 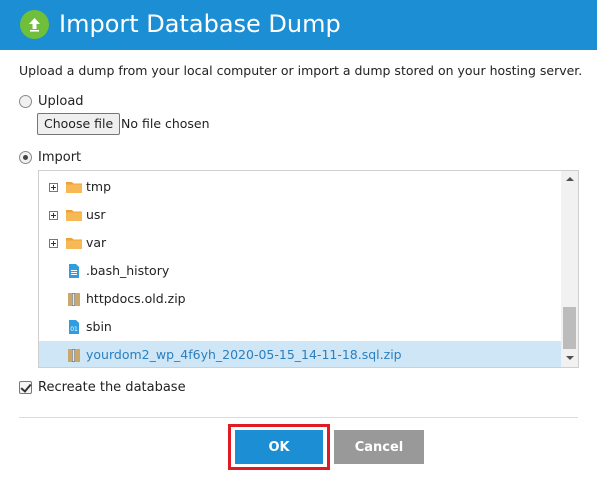 I want to click on tree-item-sbin: 01 sbin, so click(x=300, y=327).